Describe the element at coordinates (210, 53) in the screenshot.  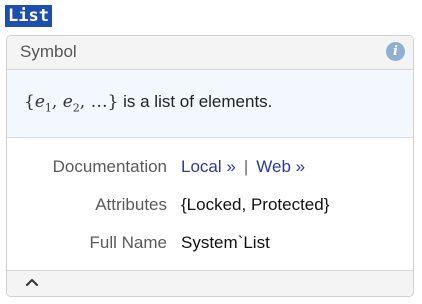
I see `card-header: Symbol i` at that location.